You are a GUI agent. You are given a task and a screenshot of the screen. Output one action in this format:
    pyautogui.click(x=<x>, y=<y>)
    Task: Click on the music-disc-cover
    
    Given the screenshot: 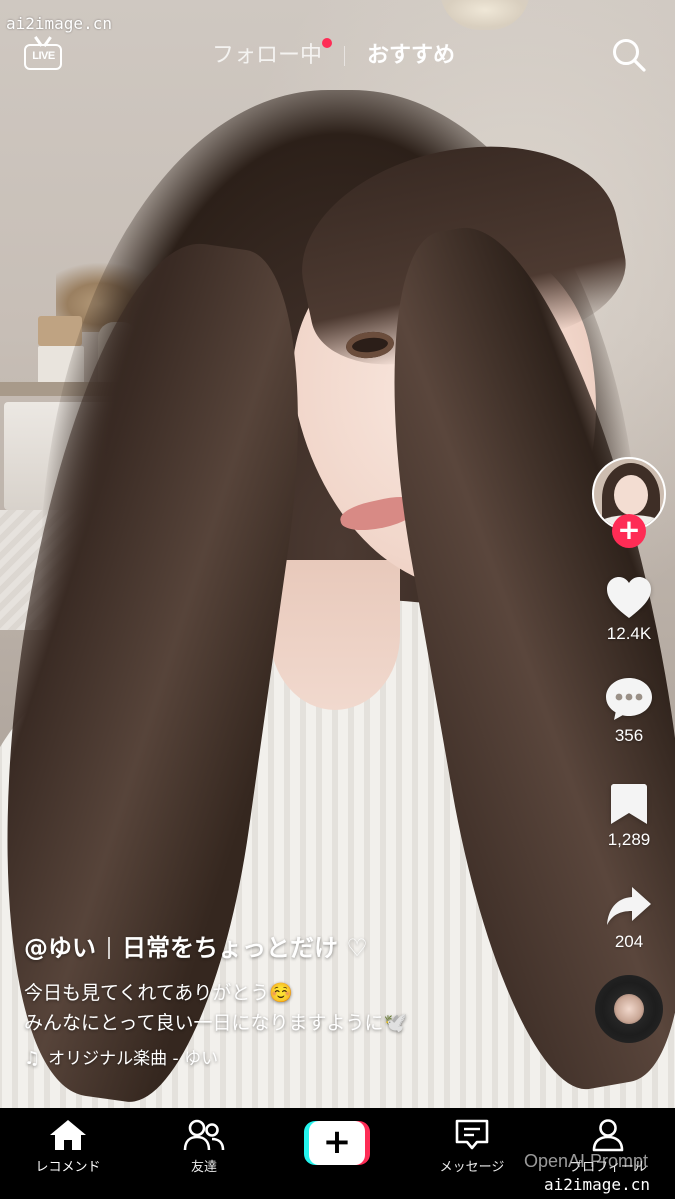 What is the action you would take?
    pyautogui.click(x=629, y=1009)
    